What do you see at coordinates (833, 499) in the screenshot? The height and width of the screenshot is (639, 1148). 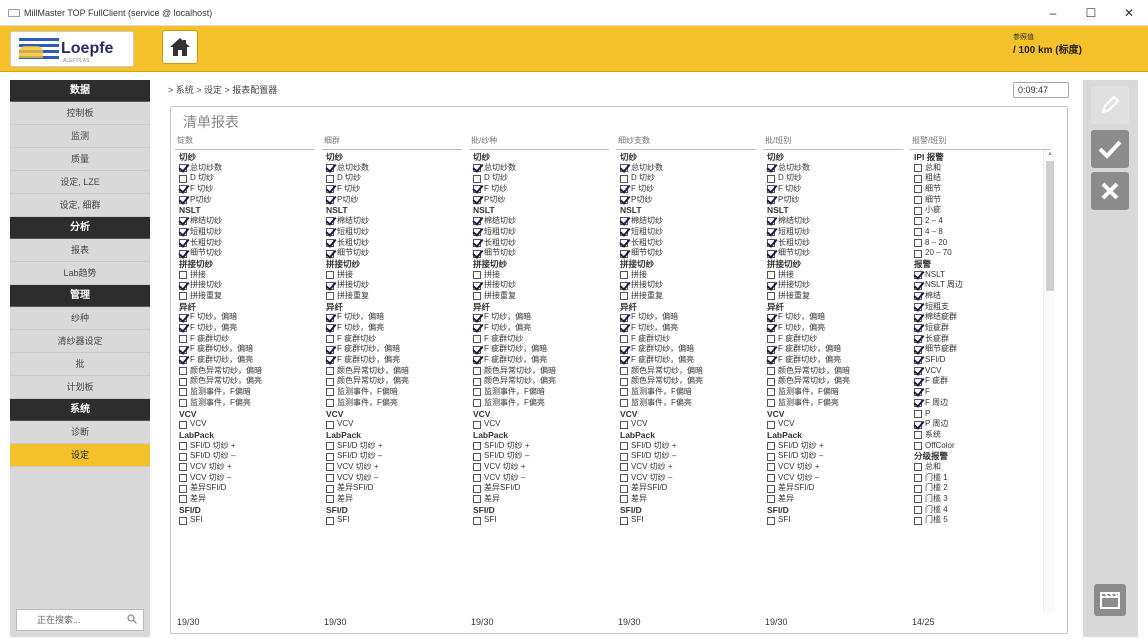 I see `checkbox-item: 差异` at bounding box center [833, 499].